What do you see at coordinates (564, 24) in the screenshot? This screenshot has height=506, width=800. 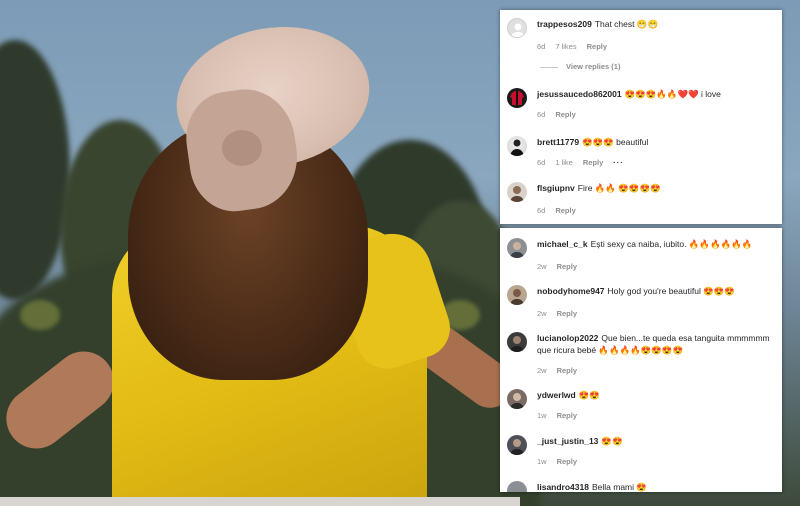 I see `comment-username: trappesos209` at bounding box center [564, 24].